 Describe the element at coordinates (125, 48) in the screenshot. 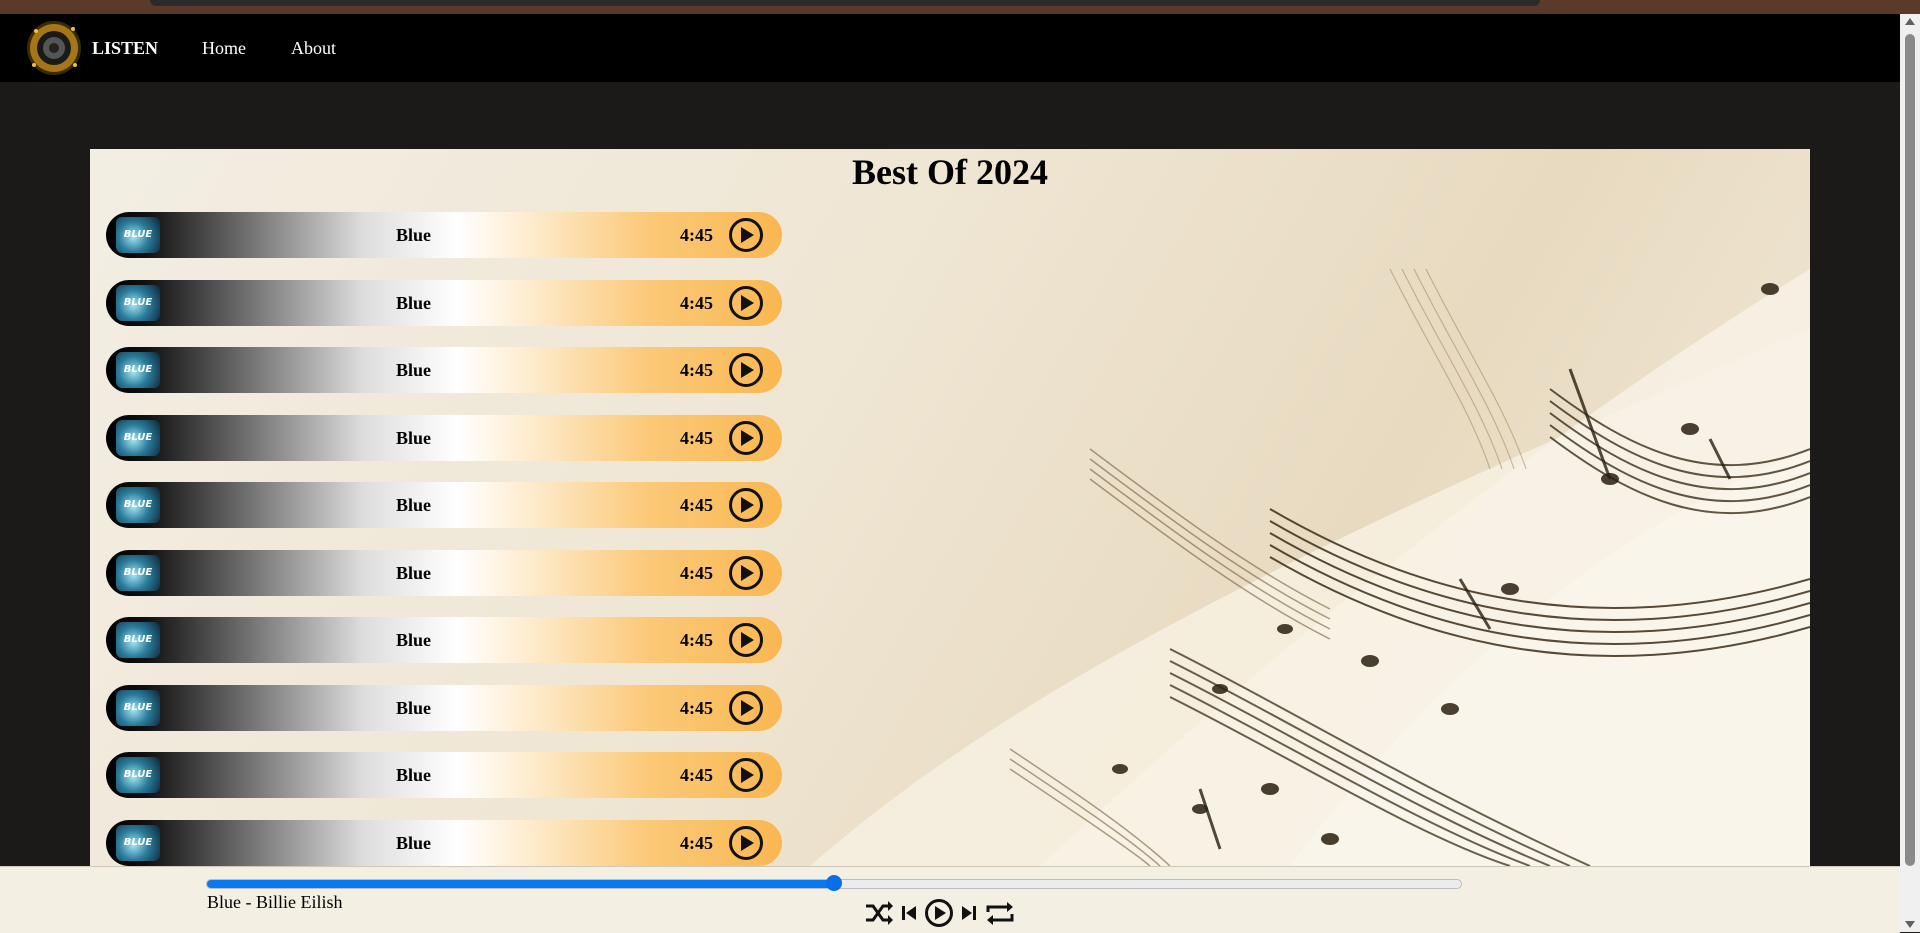

I see `brand-name: LISTEN` at that location.